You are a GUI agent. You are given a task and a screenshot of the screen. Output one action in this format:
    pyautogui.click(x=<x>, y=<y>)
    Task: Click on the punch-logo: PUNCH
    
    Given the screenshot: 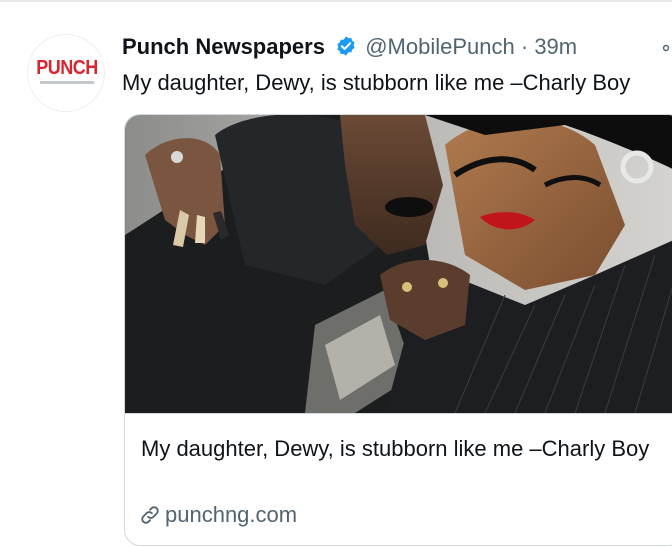 What is the action you would take?
    pyautogui.click(x=67, y=67)
    